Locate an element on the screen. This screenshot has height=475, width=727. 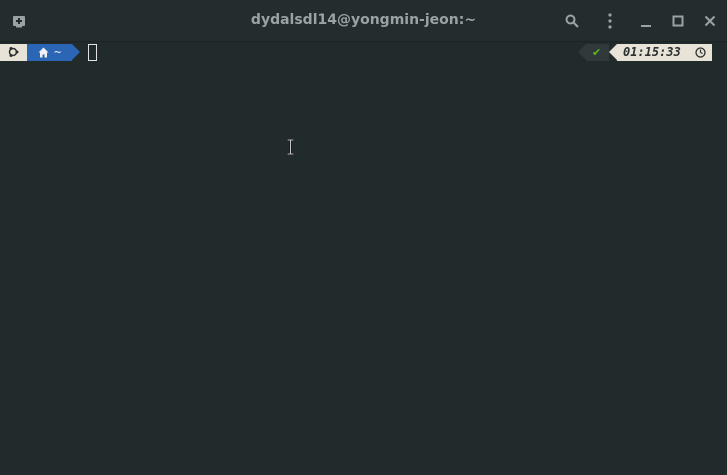
prompt-os-segment is located at coordinates (13, 52).